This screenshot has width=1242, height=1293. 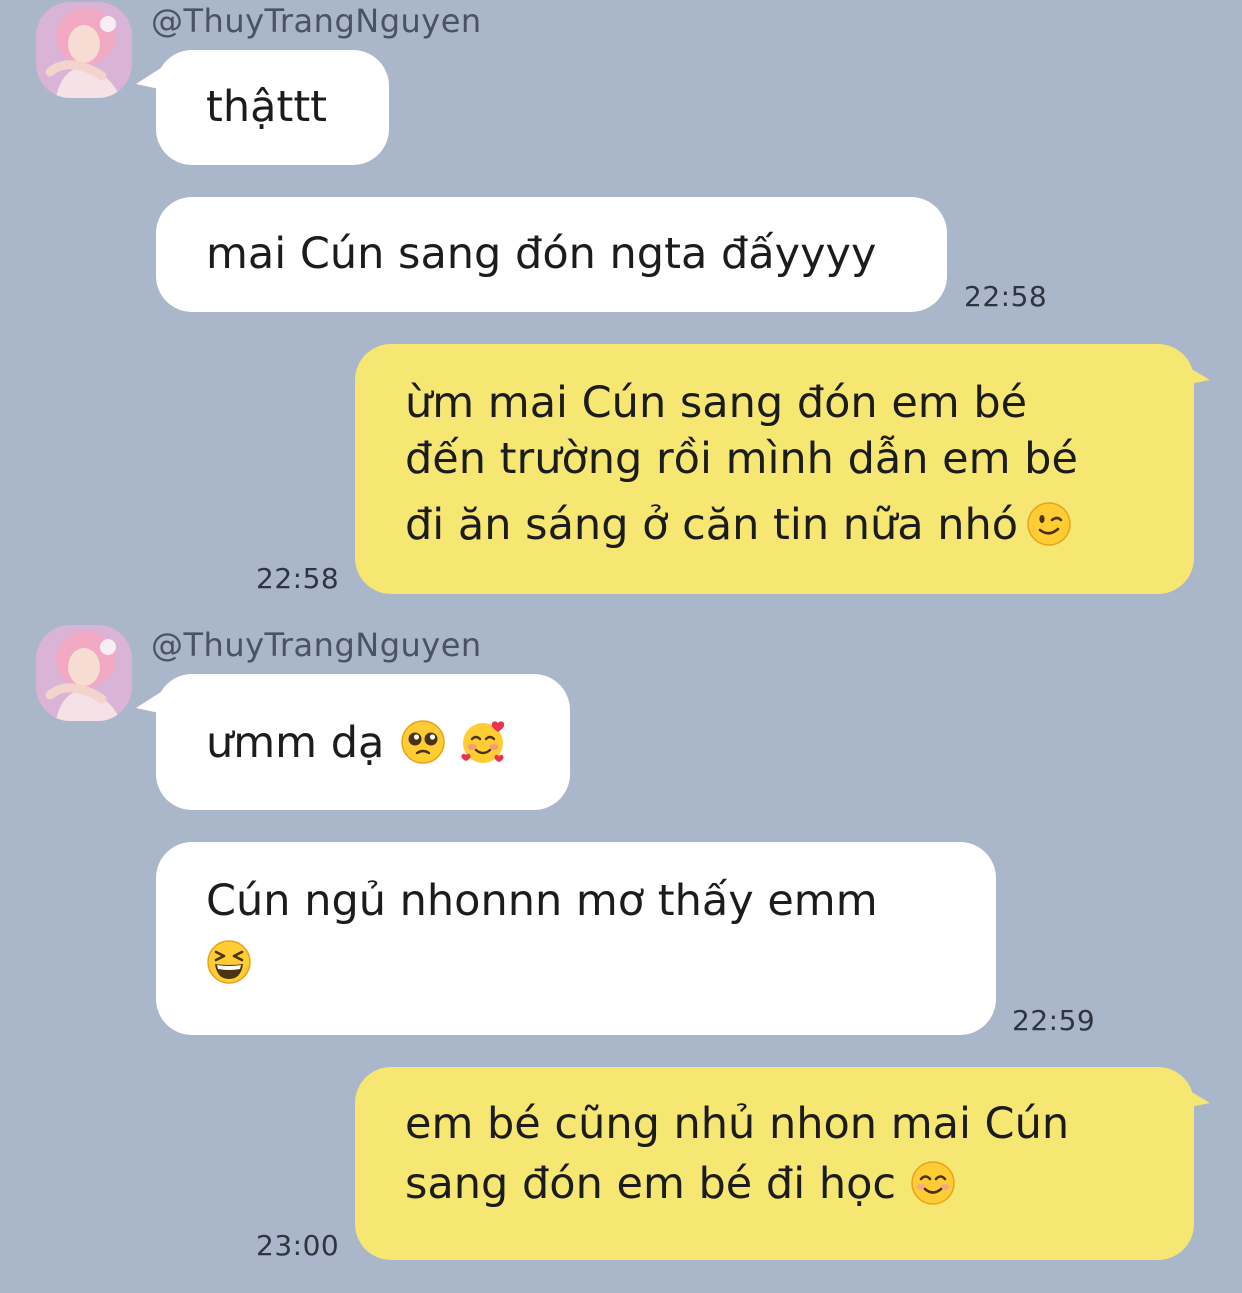 I want to click on smiling-face-with-hearts-icon, so click(x=483, y=742).